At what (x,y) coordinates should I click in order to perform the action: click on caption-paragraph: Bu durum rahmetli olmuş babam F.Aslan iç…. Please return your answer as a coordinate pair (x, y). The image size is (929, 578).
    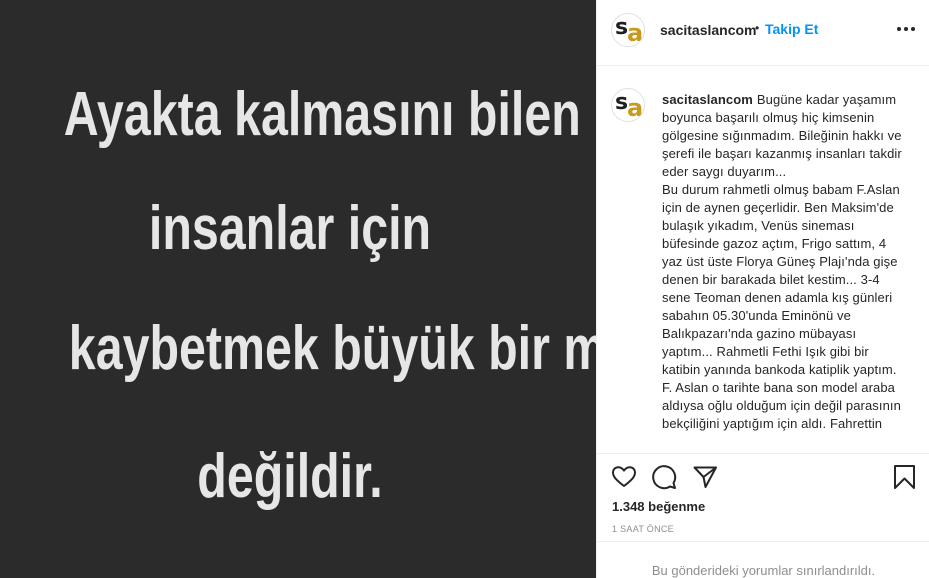
    Looking at the image, I should click on (781, 306).